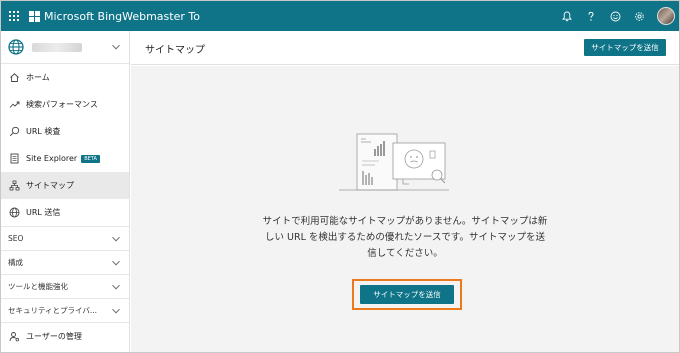  What do you see at coordinates (14, 78) in the screenshot?
I see `home-icon` at bounding box center [14, 78].